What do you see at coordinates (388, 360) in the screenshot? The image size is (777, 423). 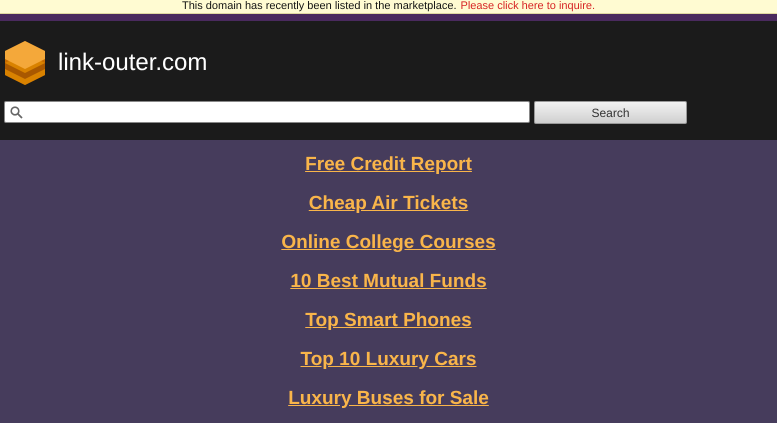 I see `related-link: Top 10 Luxury Cars` at bounding box center [388, 360].